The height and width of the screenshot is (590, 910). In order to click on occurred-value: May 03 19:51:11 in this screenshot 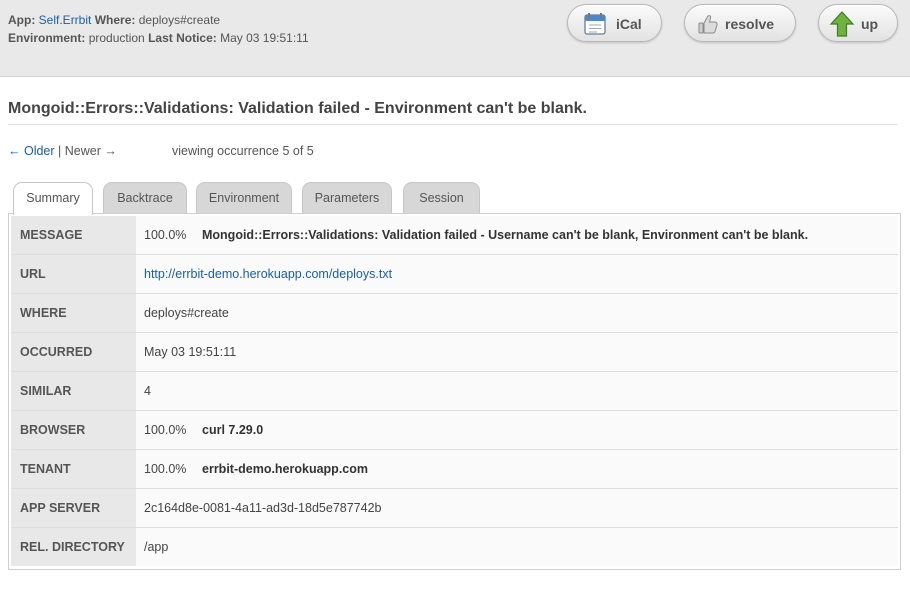, I will do `click(517, 352)`.